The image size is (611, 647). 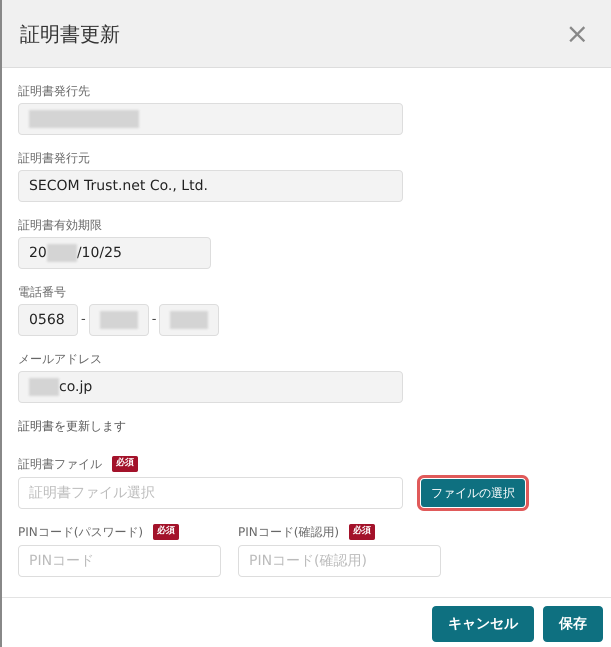 What do you see at coordinates (60, 464) in the screenshot?
I see `field-label: 証明書ファイル` at bounding box center [60, 464].